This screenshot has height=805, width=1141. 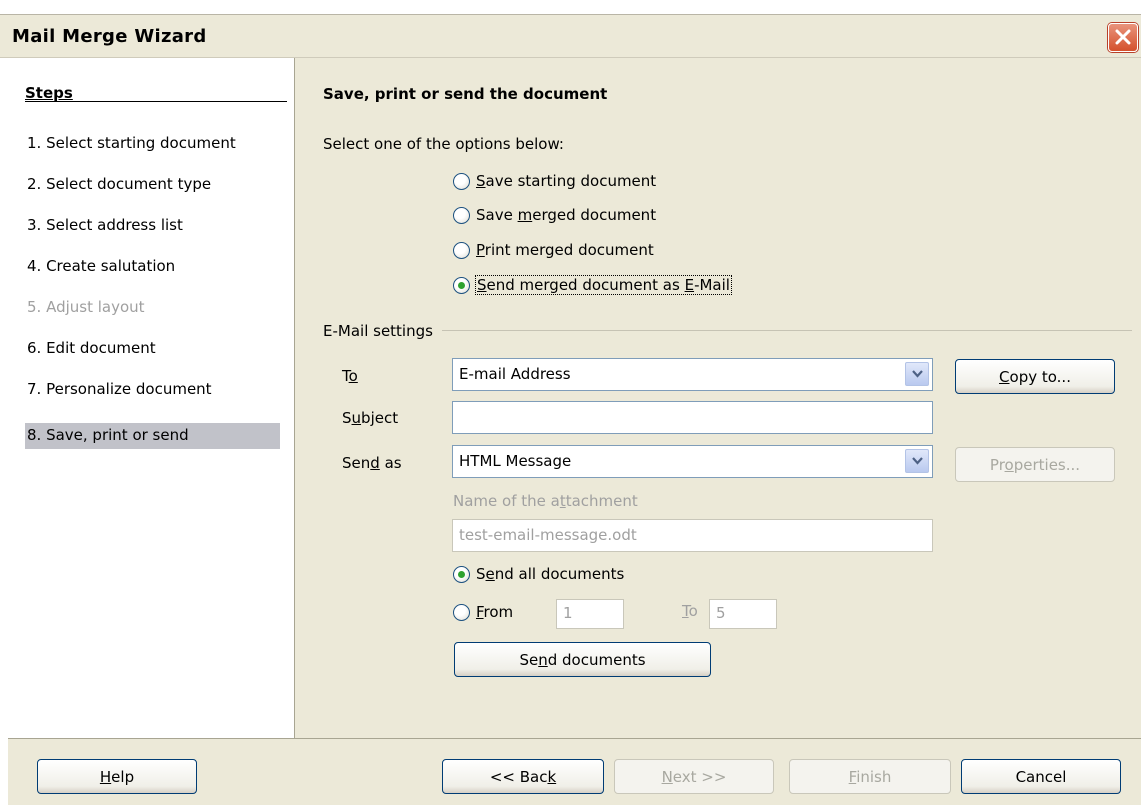 I want to click on step-edit-document: 6. Edit document, so click(x=152, y=349).